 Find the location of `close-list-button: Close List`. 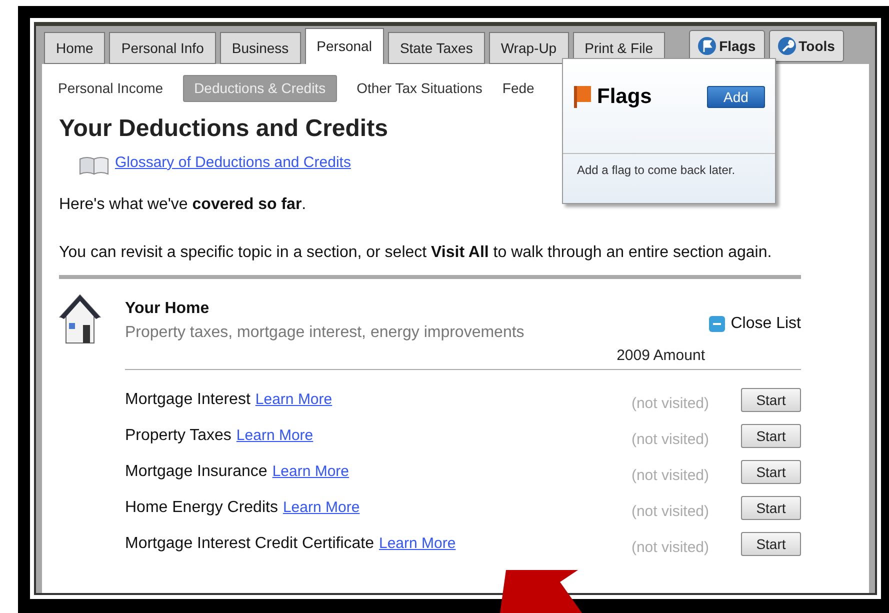

close-list-button: Close List is located at coordinates (754, 324).